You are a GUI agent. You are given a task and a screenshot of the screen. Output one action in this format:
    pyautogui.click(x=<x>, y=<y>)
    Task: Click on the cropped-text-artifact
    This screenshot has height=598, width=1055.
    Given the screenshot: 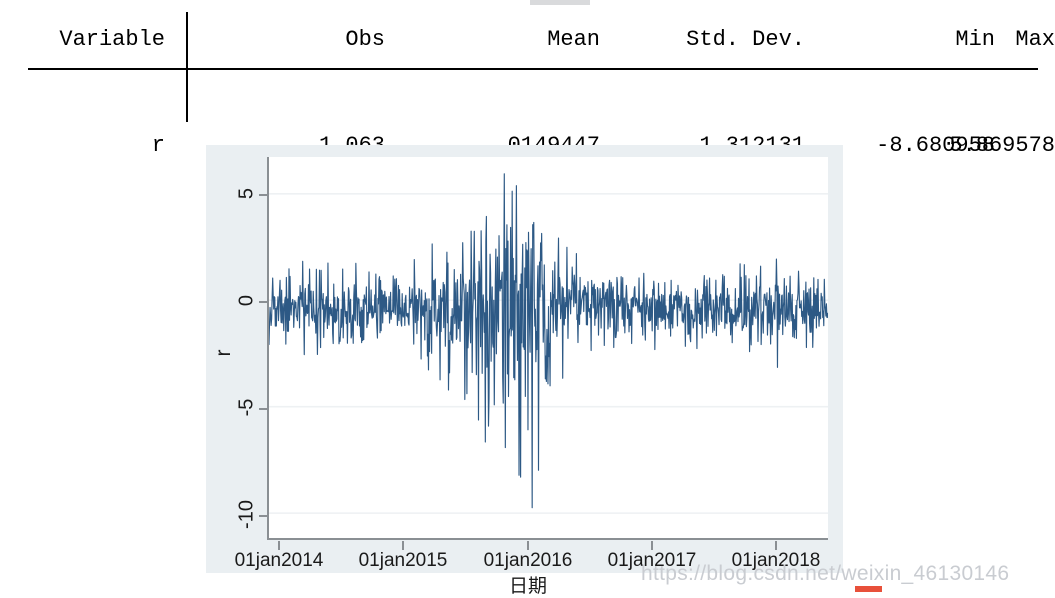 What is the action you would take?
    pyautogui.click(x=560, y=2)
    